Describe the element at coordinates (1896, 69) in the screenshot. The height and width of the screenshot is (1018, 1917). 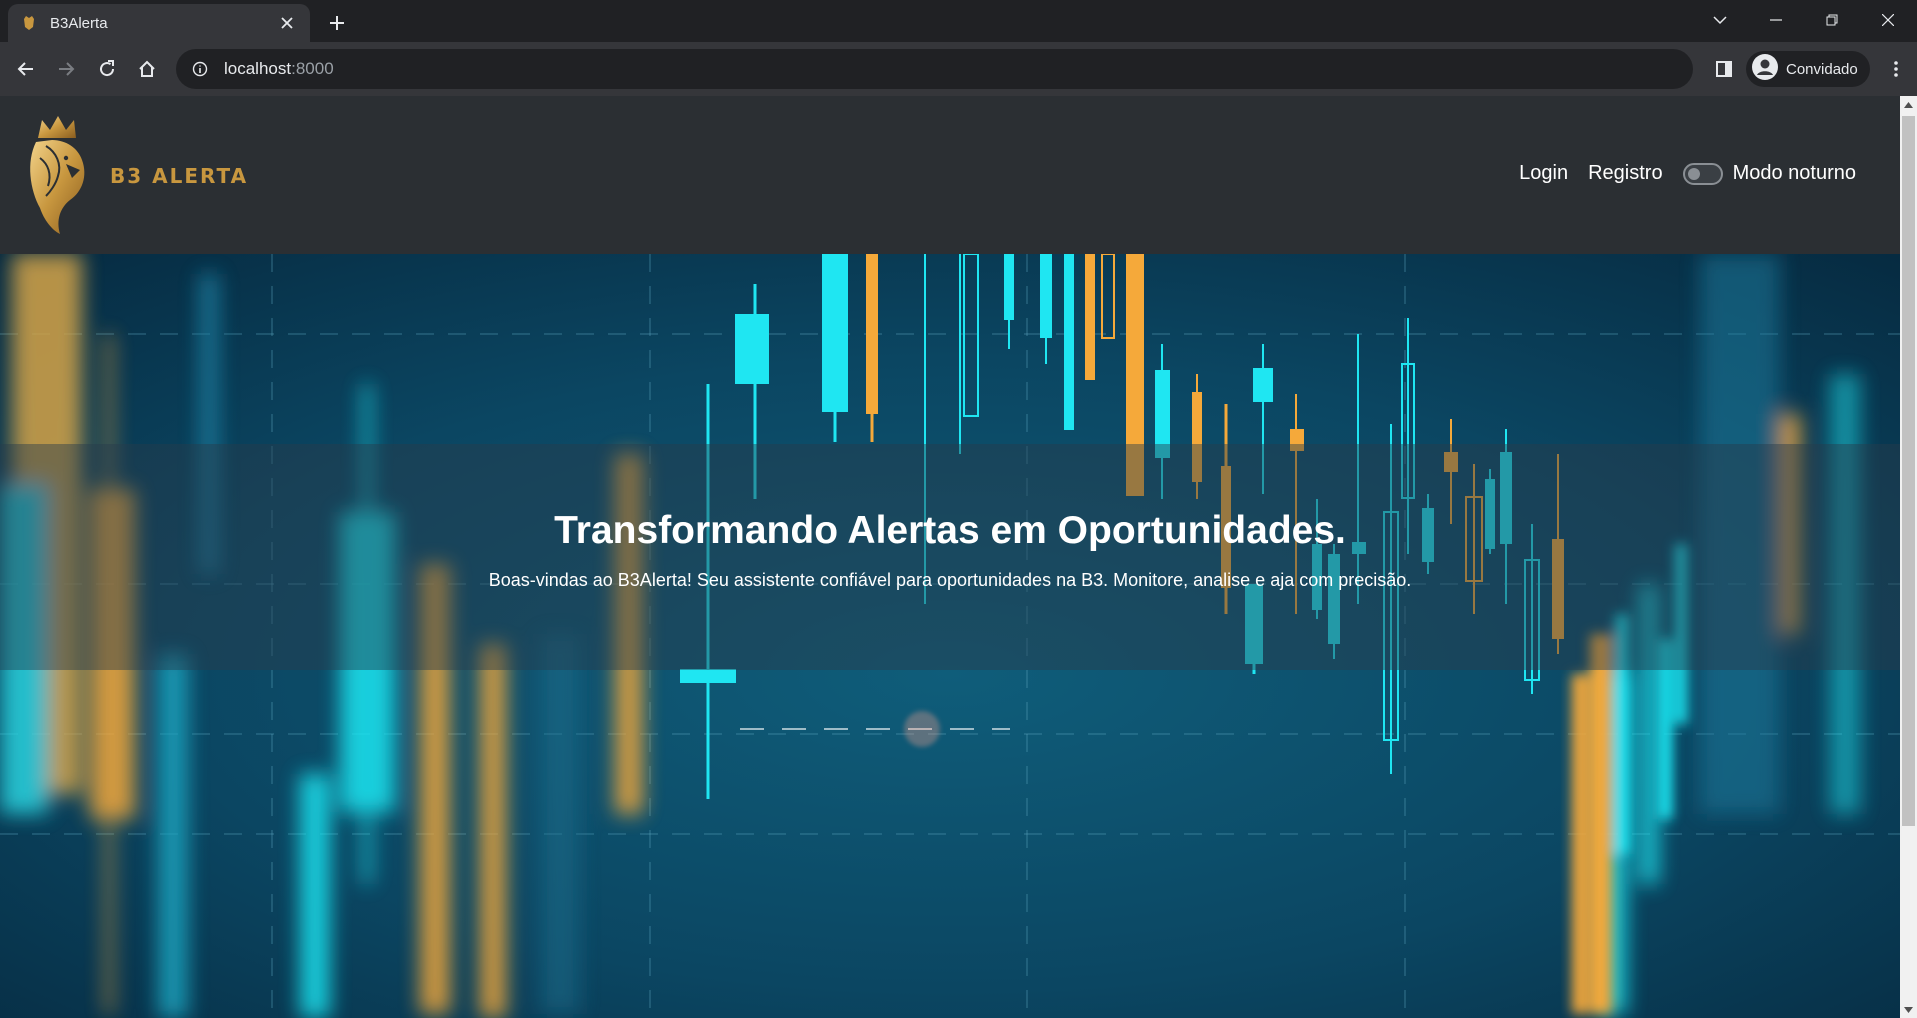
I see `browser-menu-icon` at that location.